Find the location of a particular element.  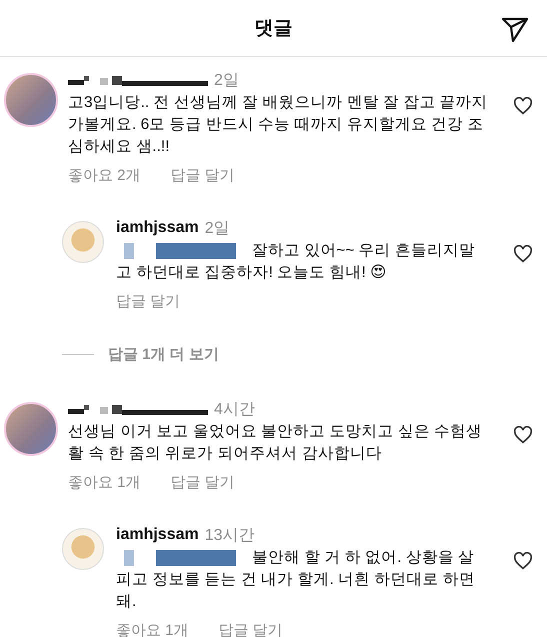

view-replies-link: 답글 1개 더 보기 is located at coordinates (163, 354).